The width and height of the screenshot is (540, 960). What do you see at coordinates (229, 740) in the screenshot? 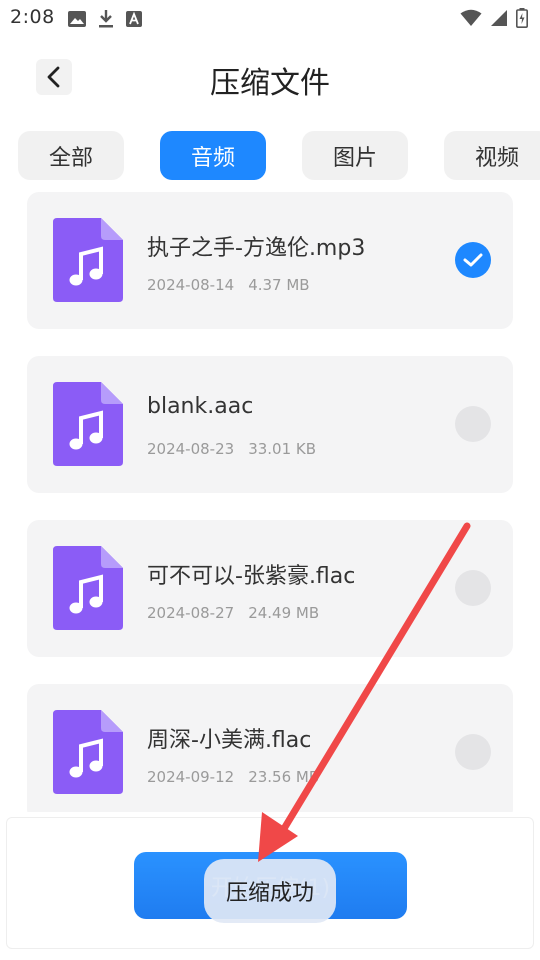
I see `file-name: 周深-小美满.flac` at bounding box center [229, 740].